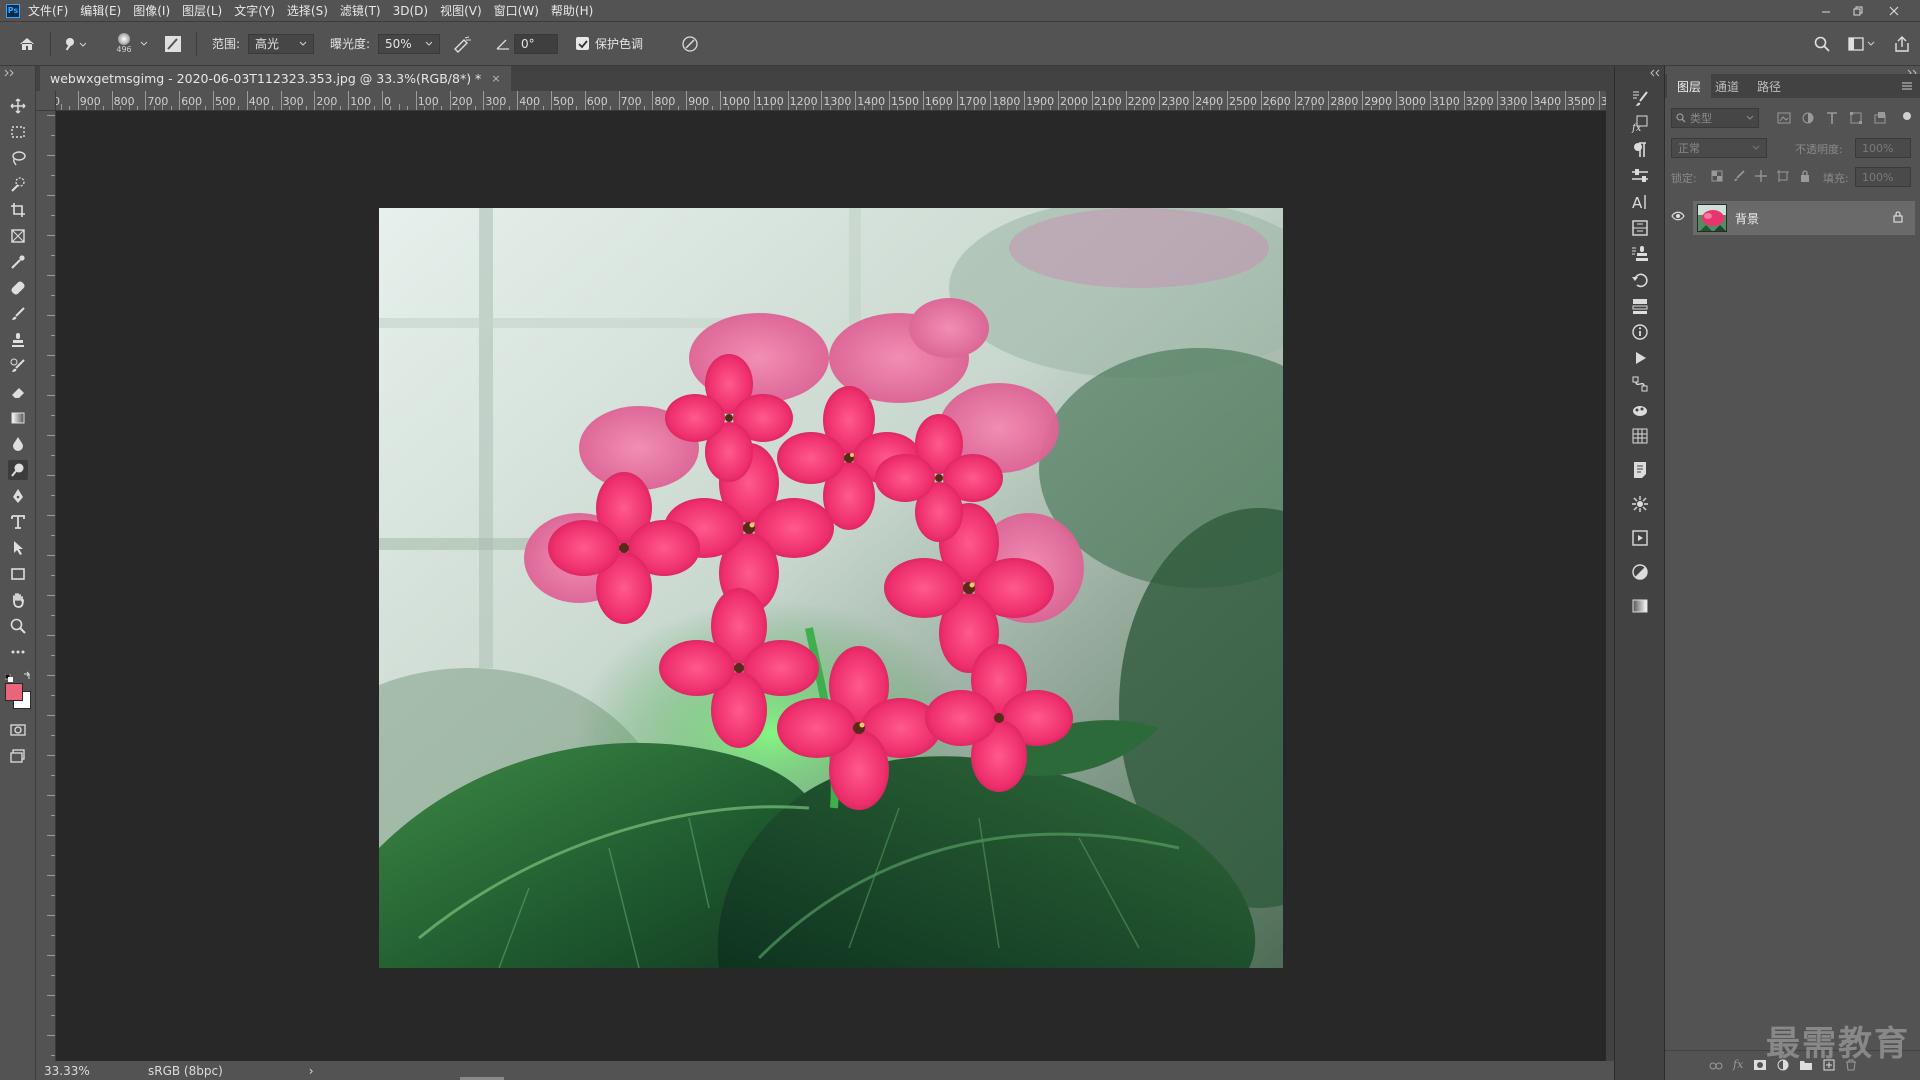  What do you see at coordinates (1719, 148) in the screenshot?
I see `blend-mode-select: 正常` at bounding box center [1719, 148].